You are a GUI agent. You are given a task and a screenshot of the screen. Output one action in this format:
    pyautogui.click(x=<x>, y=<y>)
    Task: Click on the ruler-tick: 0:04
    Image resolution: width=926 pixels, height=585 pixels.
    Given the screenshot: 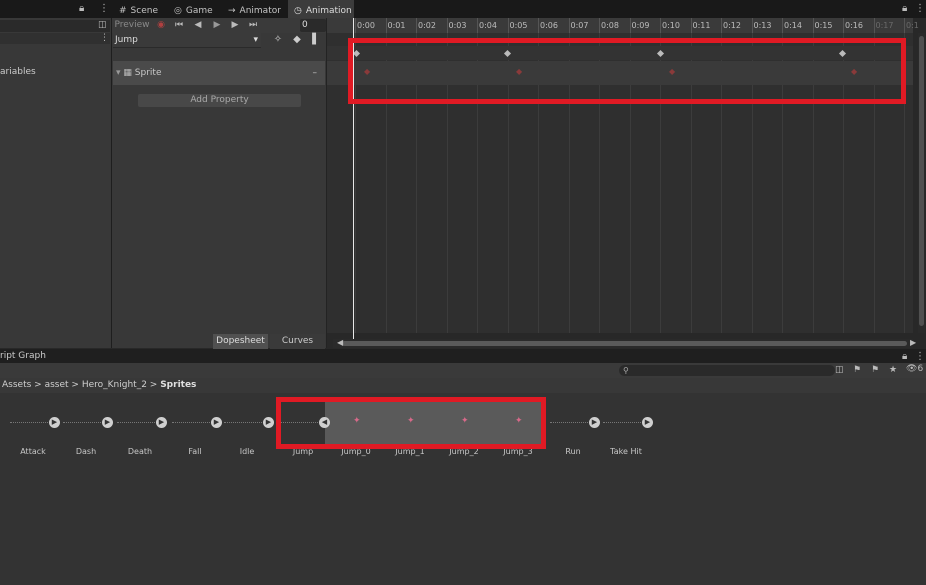 What is the action you would take?
    pyautogui.click(x=492, y=25)
    